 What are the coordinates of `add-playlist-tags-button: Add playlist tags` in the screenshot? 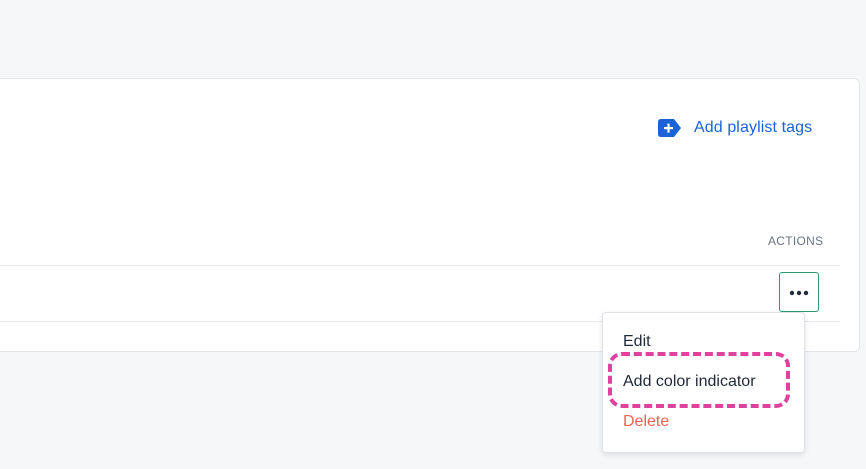 It's located at (735, 128).